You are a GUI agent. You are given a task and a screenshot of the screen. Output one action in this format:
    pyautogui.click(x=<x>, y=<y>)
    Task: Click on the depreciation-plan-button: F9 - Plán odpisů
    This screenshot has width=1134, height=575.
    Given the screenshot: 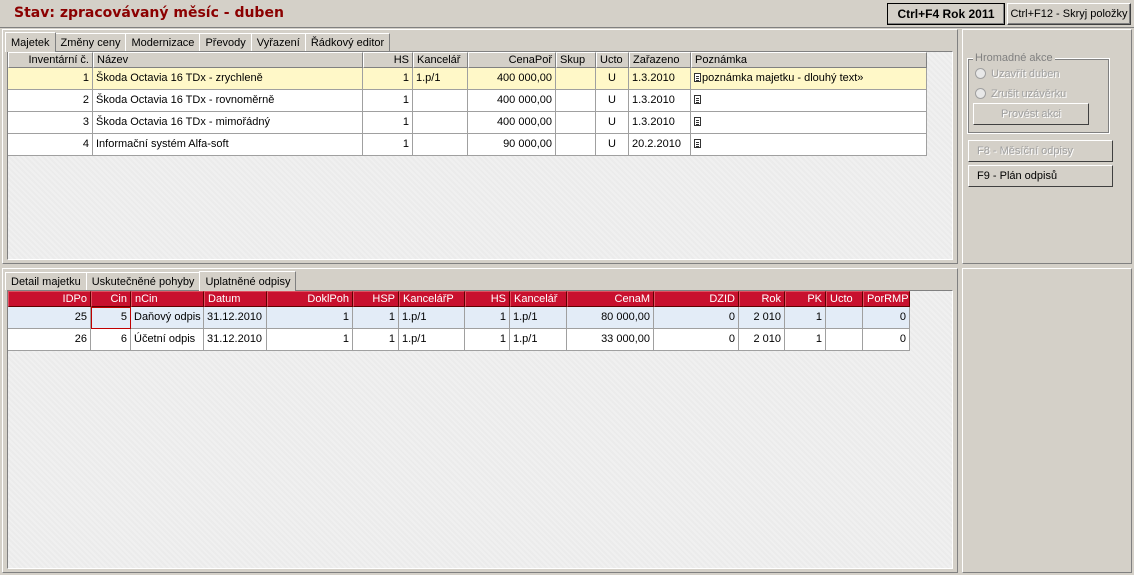 What is the action you would take?
    pyautogui.click(x=1040, y=176)
    